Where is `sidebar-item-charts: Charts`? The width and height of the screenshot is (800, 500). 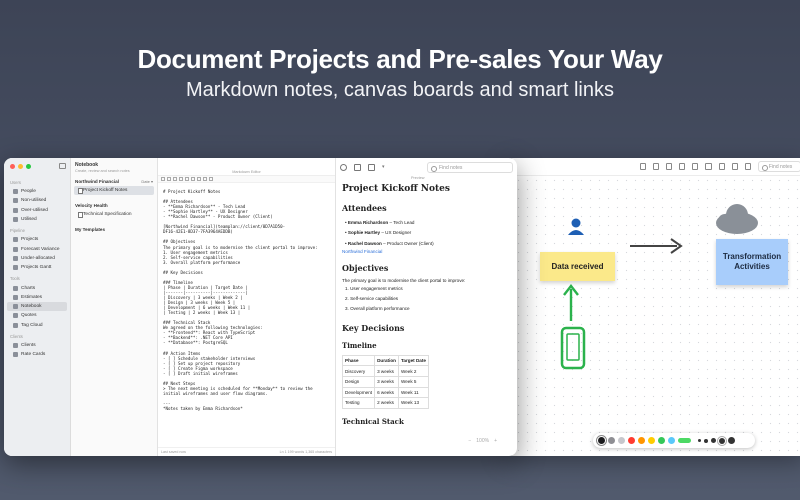 sidebar-item-charts: Charts is located at coordinates (37, 287).